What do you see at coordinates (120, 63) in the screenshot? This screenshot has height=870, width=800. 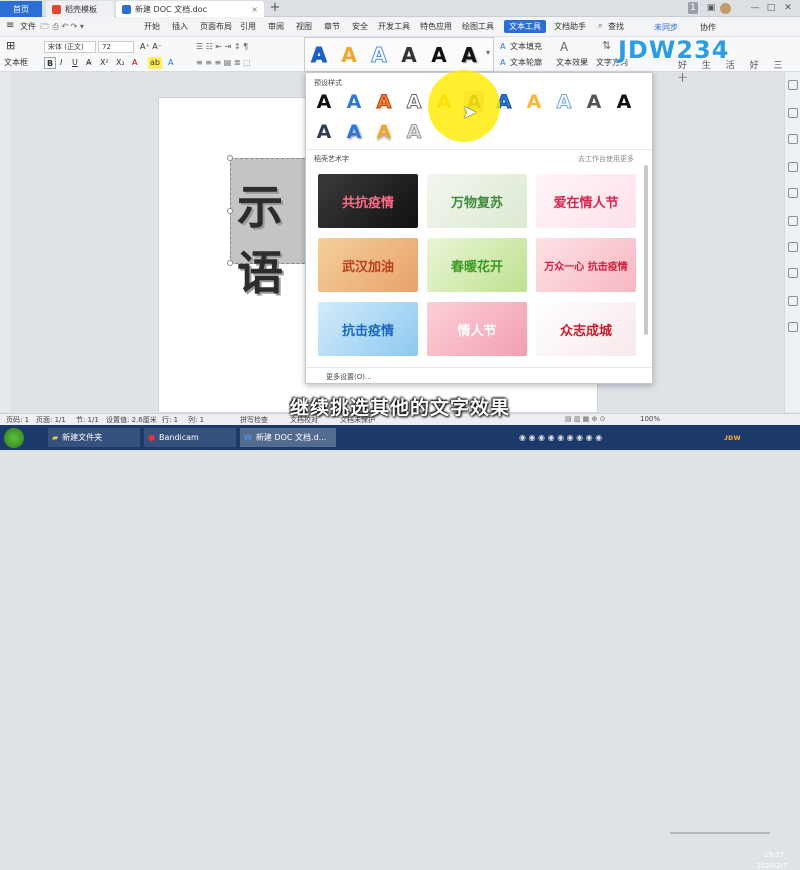 I see `subscript-button: X₂` at bounding box center [120, 63].